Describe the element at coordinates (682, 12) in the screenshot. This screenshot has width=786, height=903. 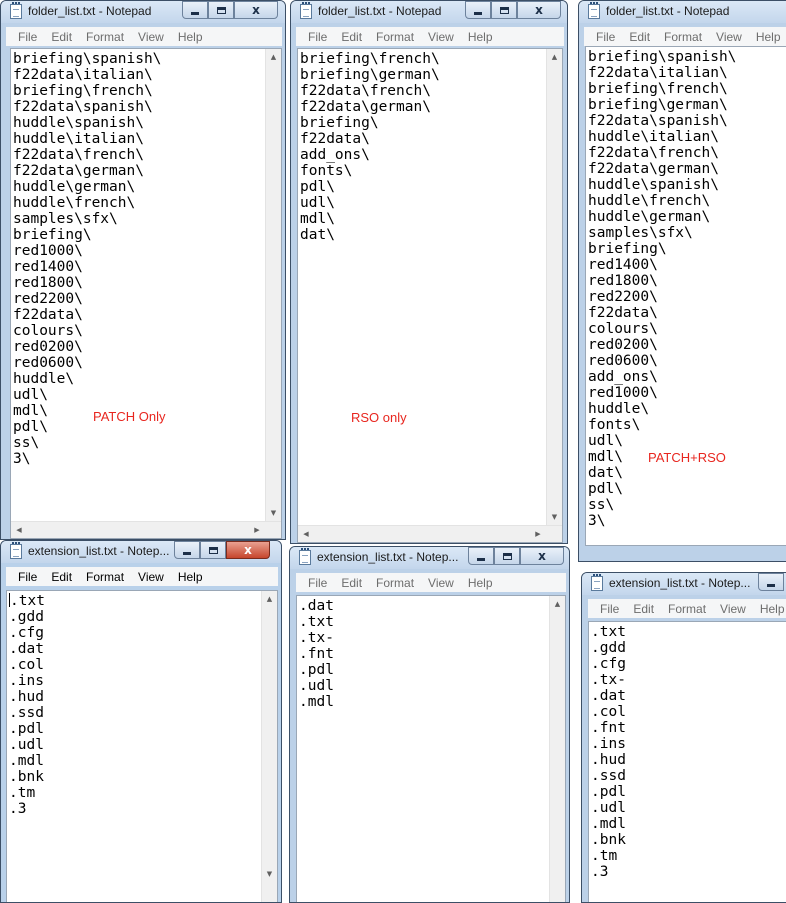
I see `title-bar: folder_list.txt - Notepad` at that location.